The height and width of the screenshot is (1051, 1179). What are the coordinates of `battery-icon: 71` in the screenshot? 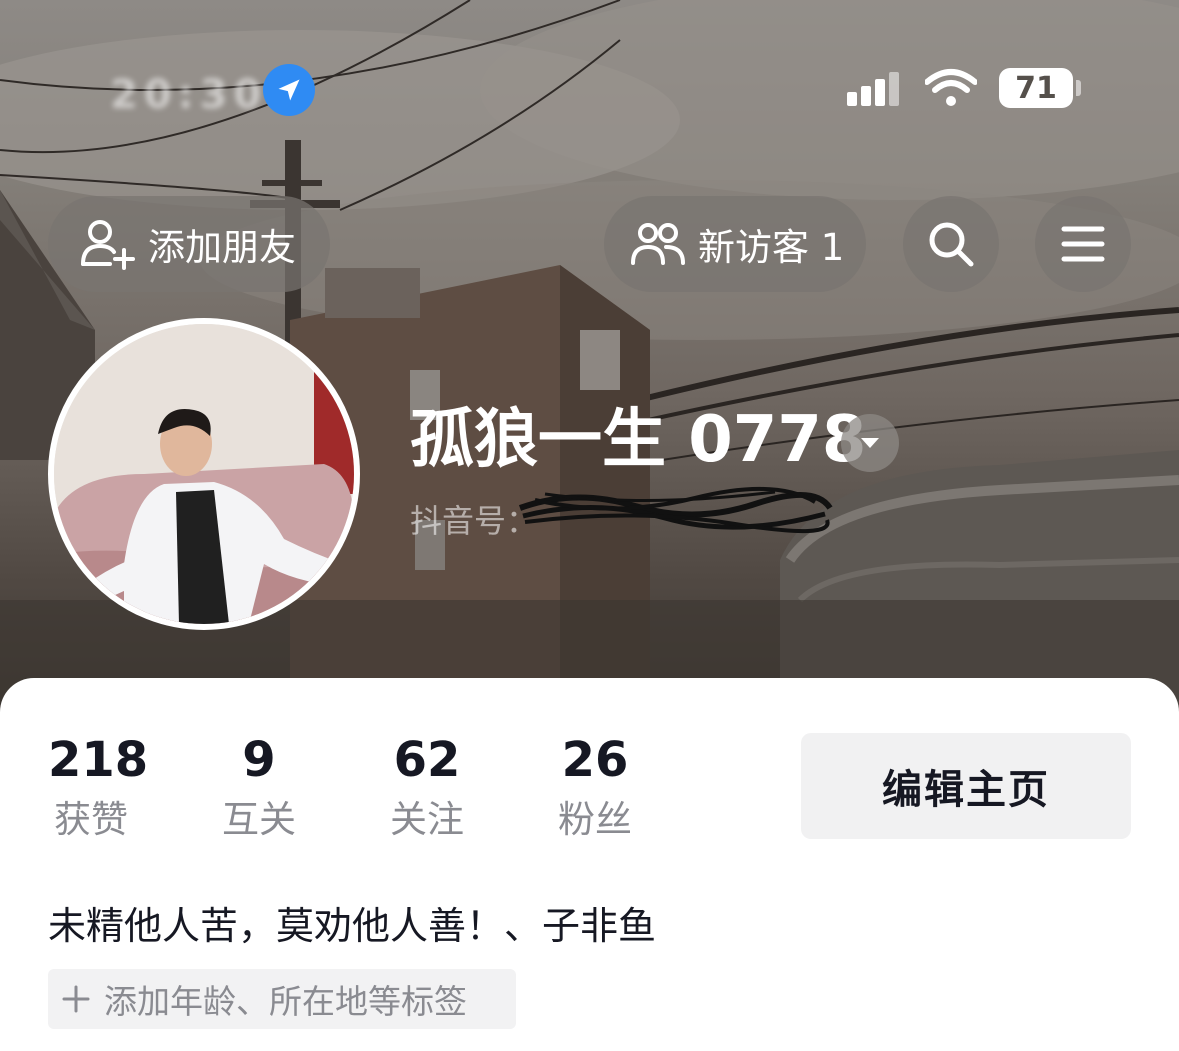 It's located at (1036, 88).